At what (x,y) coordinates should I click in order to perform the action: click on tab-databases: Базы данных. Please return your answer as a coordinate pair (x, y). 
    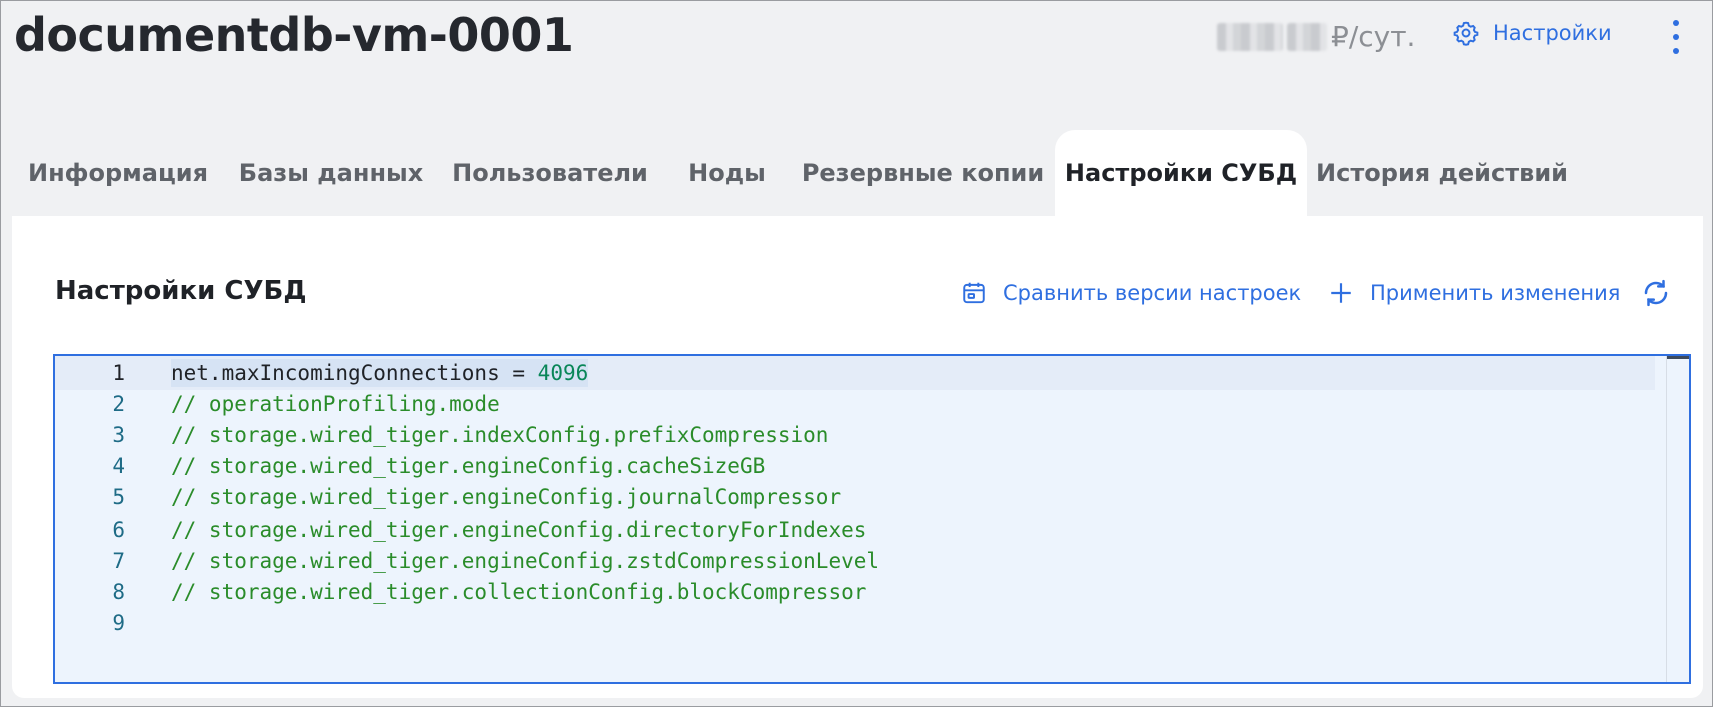
    Looking at the image, I should click on (331, 173).